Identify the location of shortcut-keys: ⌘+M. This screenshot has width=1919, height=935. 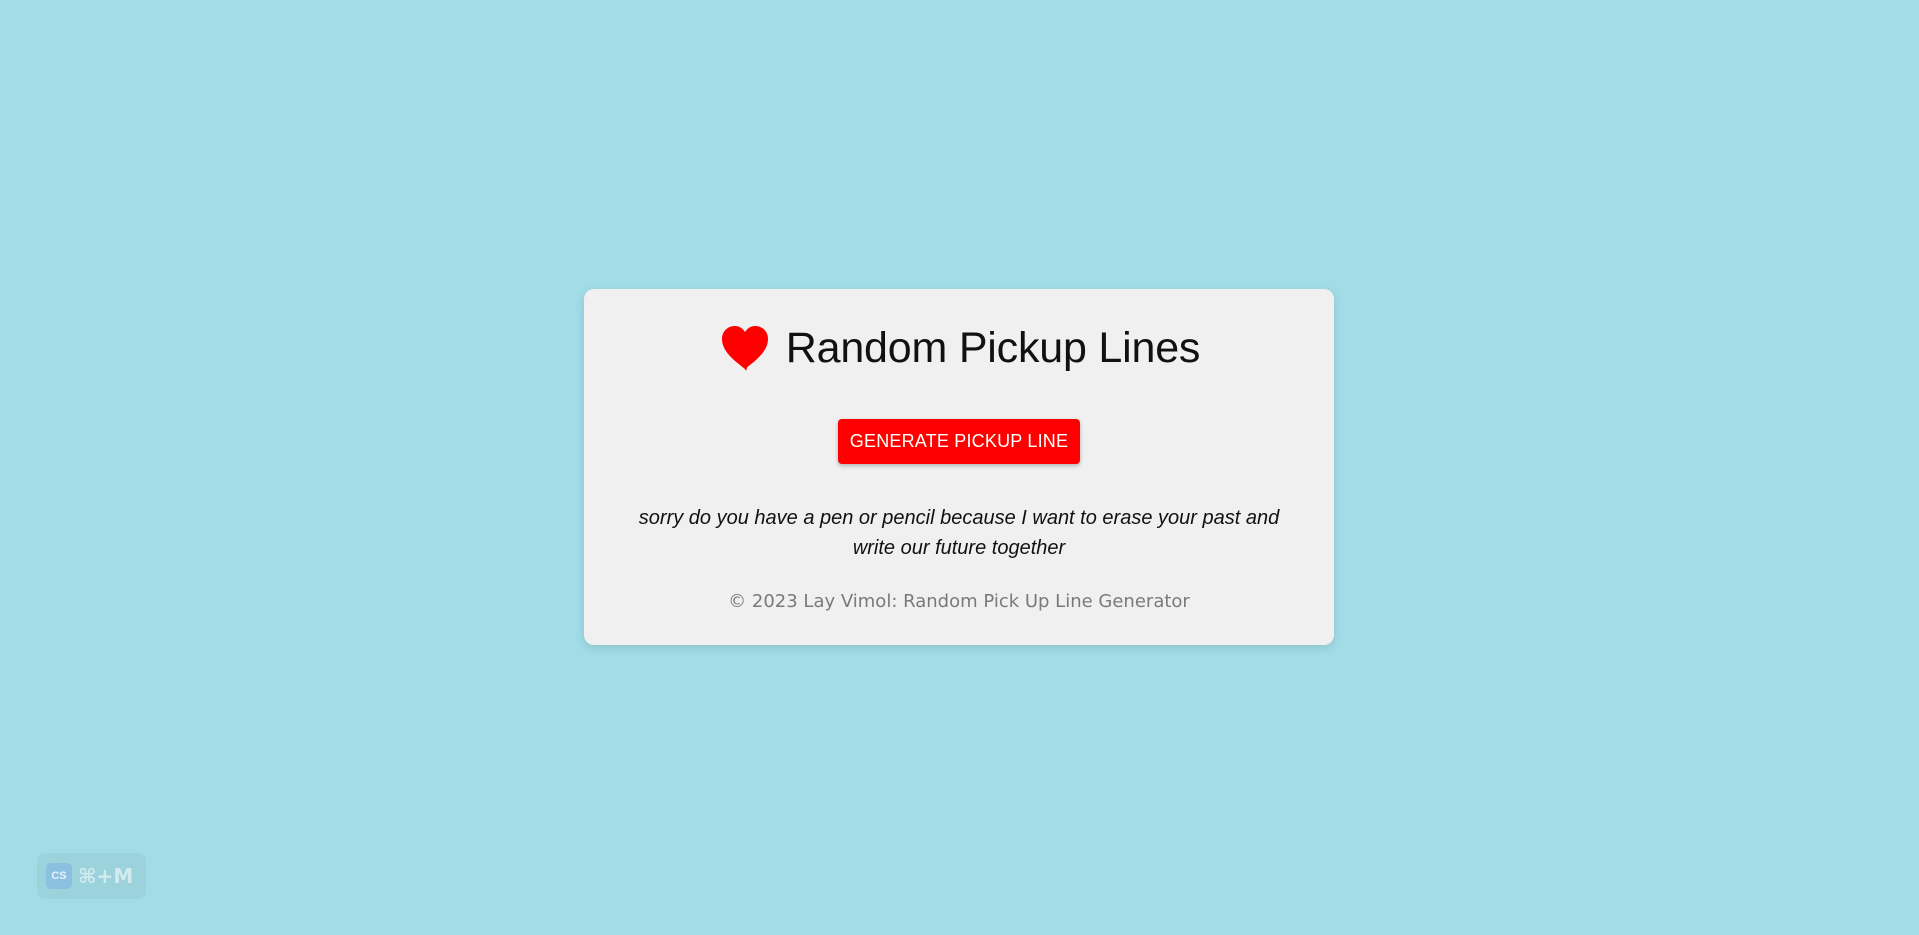
(106, 876).